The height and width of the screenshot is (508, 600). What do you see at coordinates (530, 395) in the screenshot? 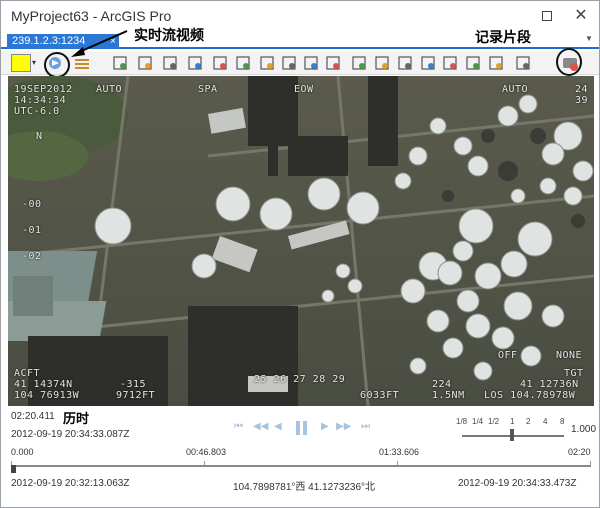
I see `osd-tgt-los: LOS 104.78978W` at bounding box center [530, 395].